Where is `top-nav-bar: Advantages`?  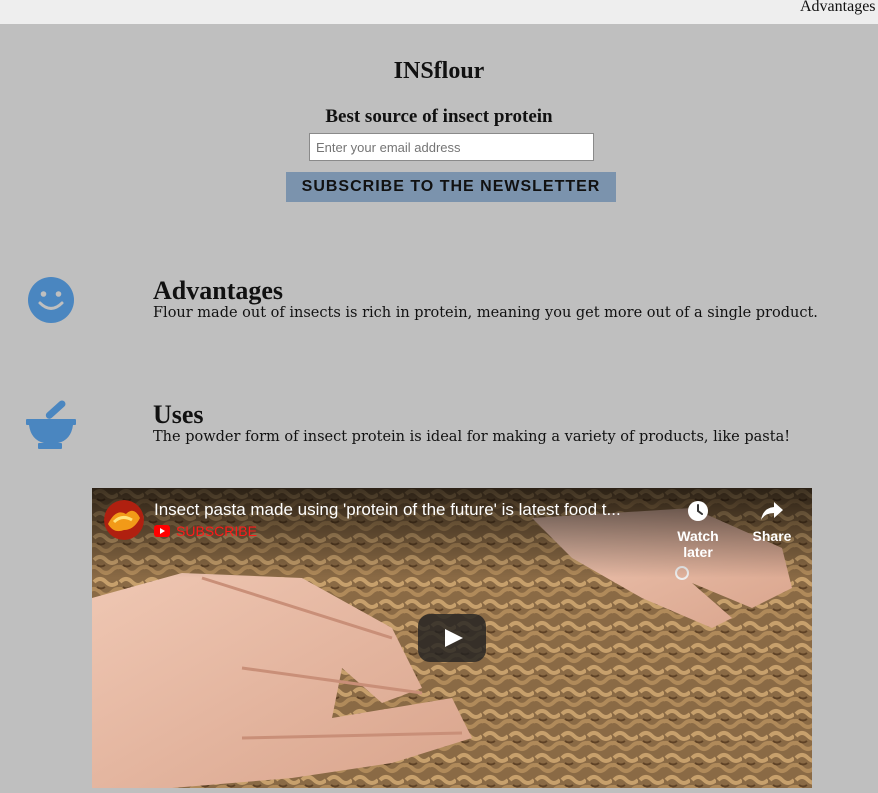
top-nav-bar: Advantages is located at coordinates (439, 12).